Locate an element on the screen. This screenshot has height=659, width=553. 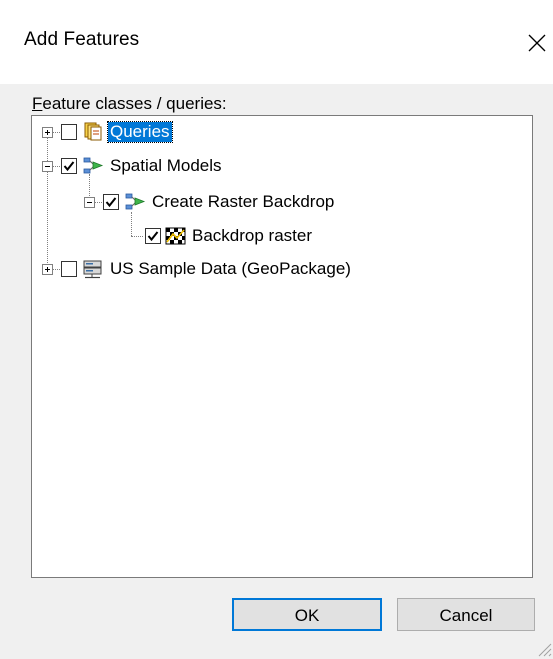
resize-grip-icon is located at coordinates (544, 649).